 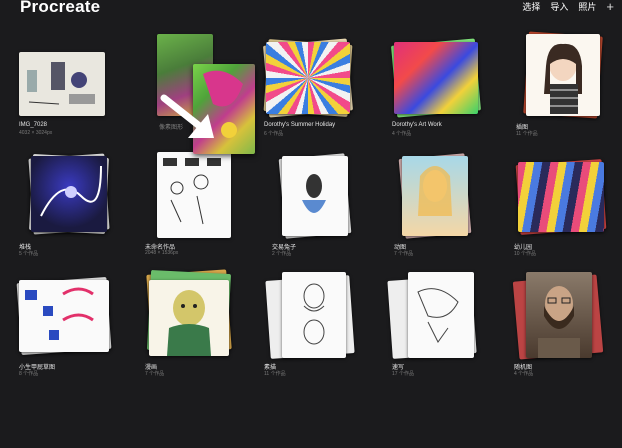 What do you see at coordinates (403, 374) in the screenshot?
I see `item-subtitle: 17 个作品` at bounding box center [403, 374].